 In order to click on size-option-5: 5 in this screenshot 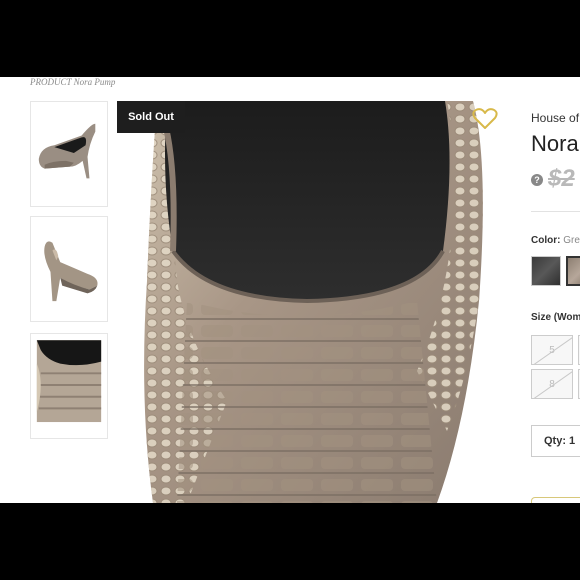, I will do `click(552, 350)`.